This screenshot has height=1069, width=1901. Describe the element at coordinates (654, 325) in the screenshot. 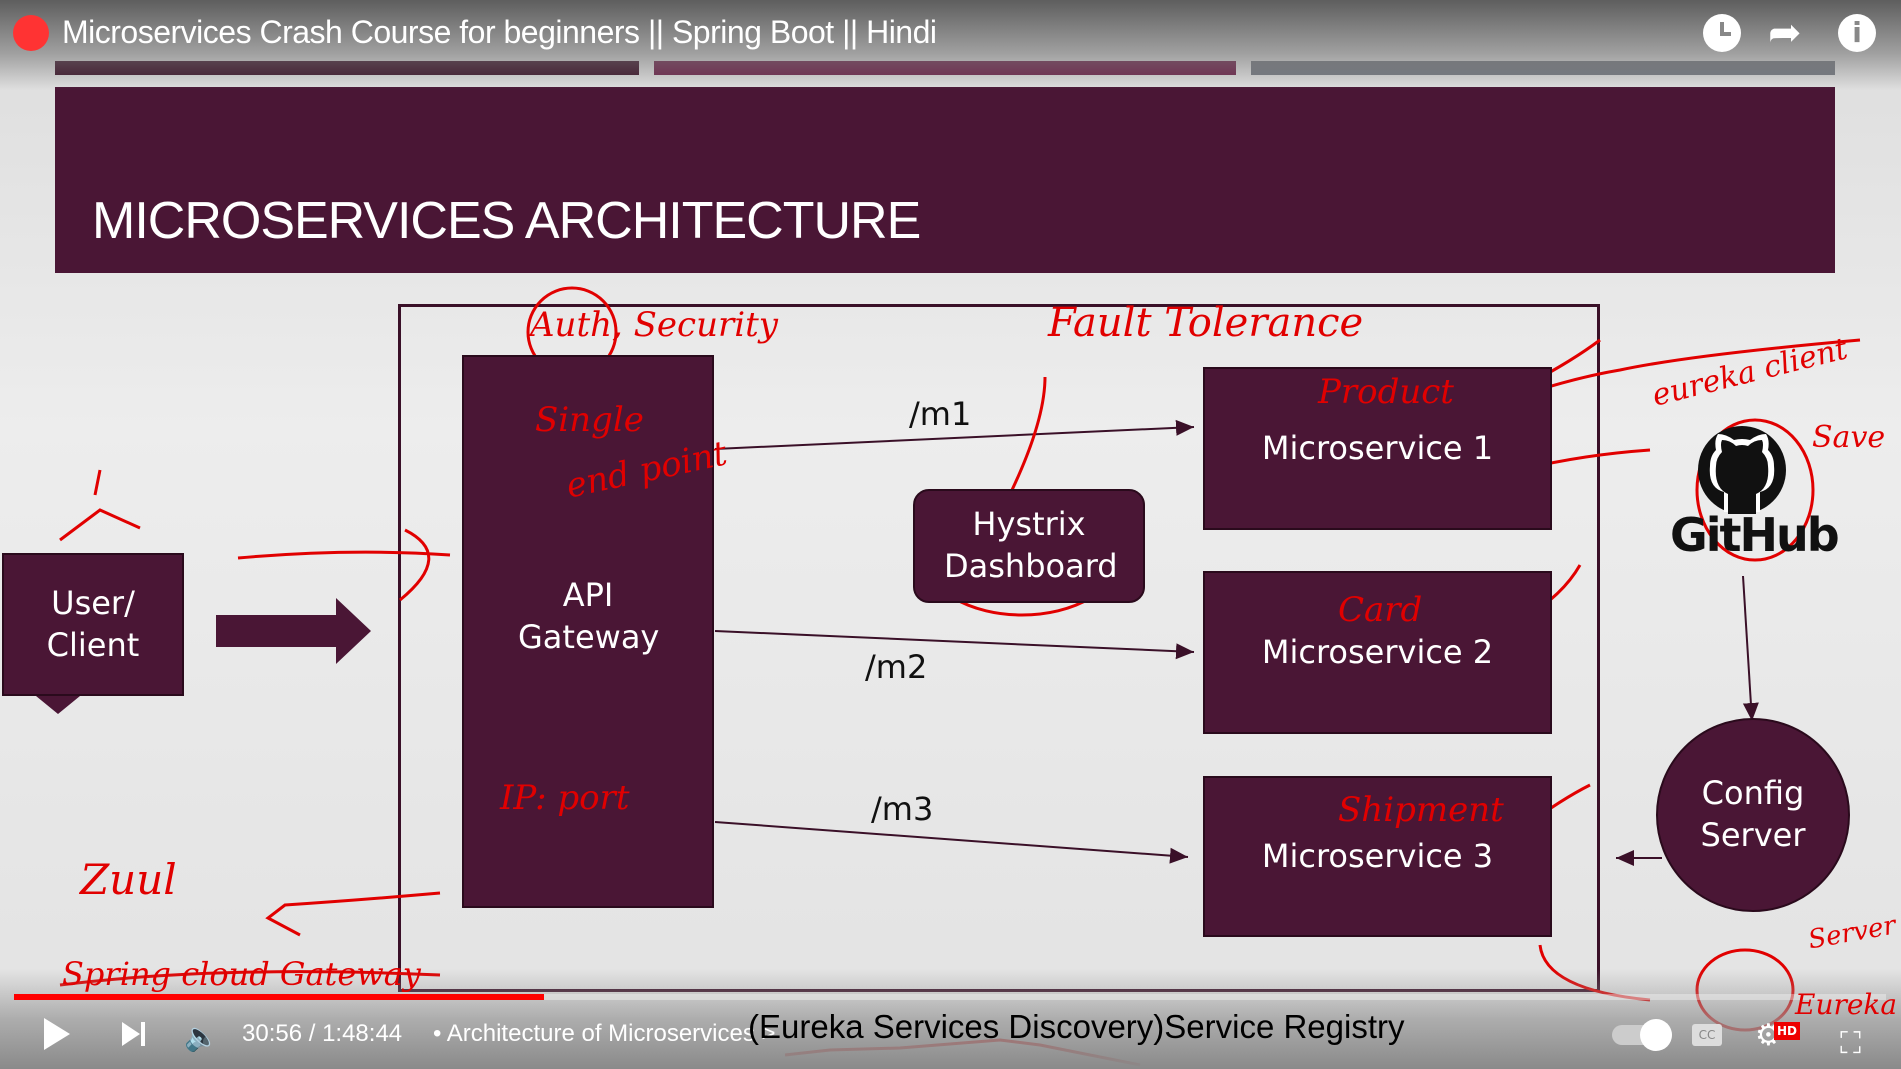

I see `annotation-auth: Auth, Security` at that location.